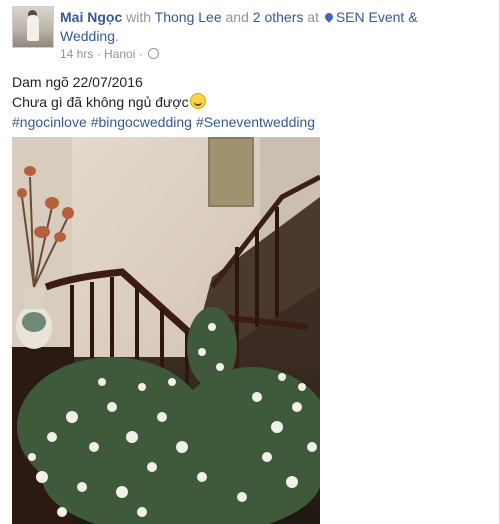 Image resolution: width=500 pixels, height=524 pixels. Describe the element at coordinates (91, 17) in the screenshot. I see `author-name-link: Mai Ngọc` at that location.